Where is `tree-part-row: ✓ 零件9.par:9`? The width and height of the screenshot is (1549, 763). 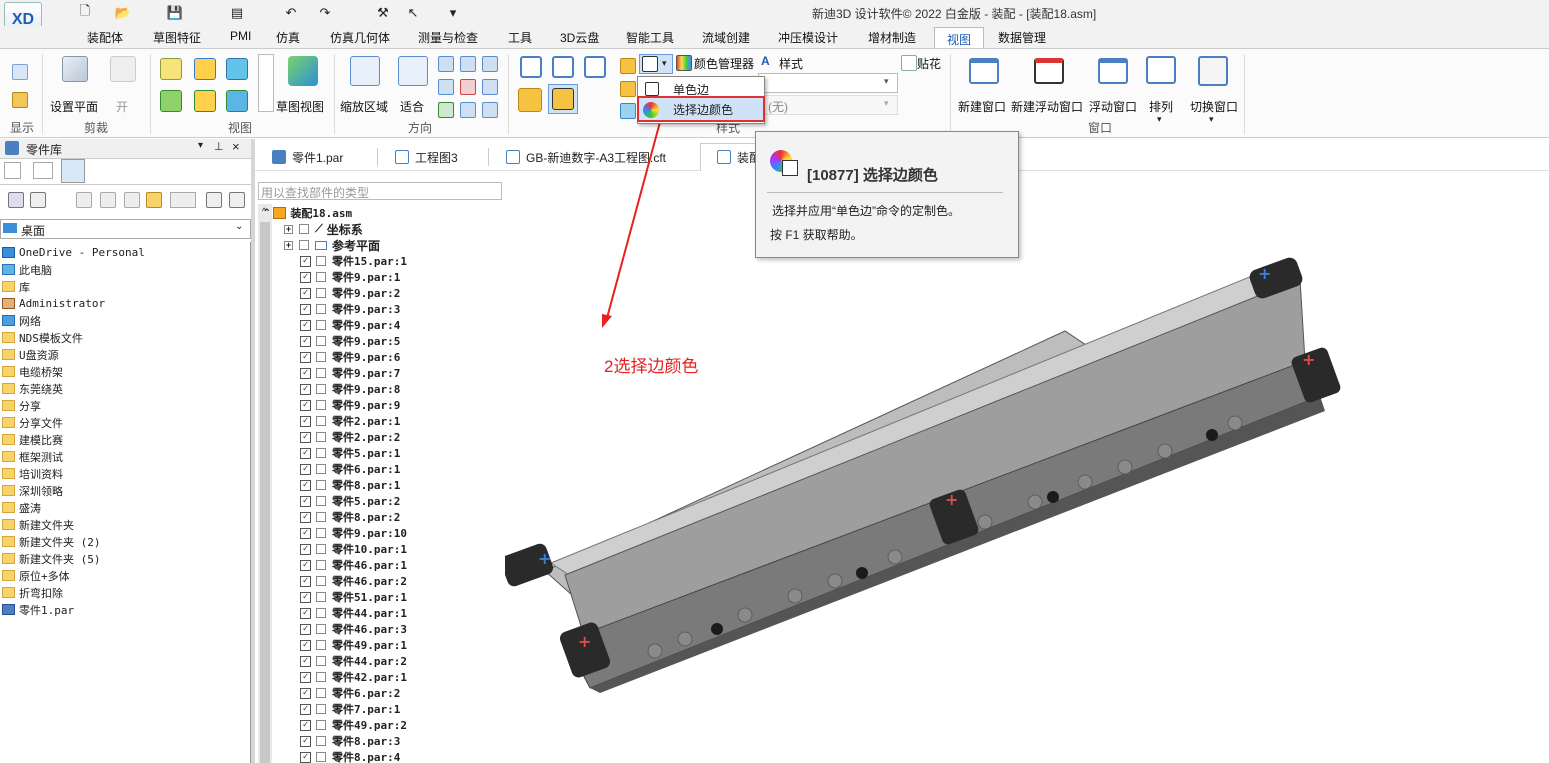 tree-part-row: ✓ 零件9.par:9 is located at coordinates (350, 405).